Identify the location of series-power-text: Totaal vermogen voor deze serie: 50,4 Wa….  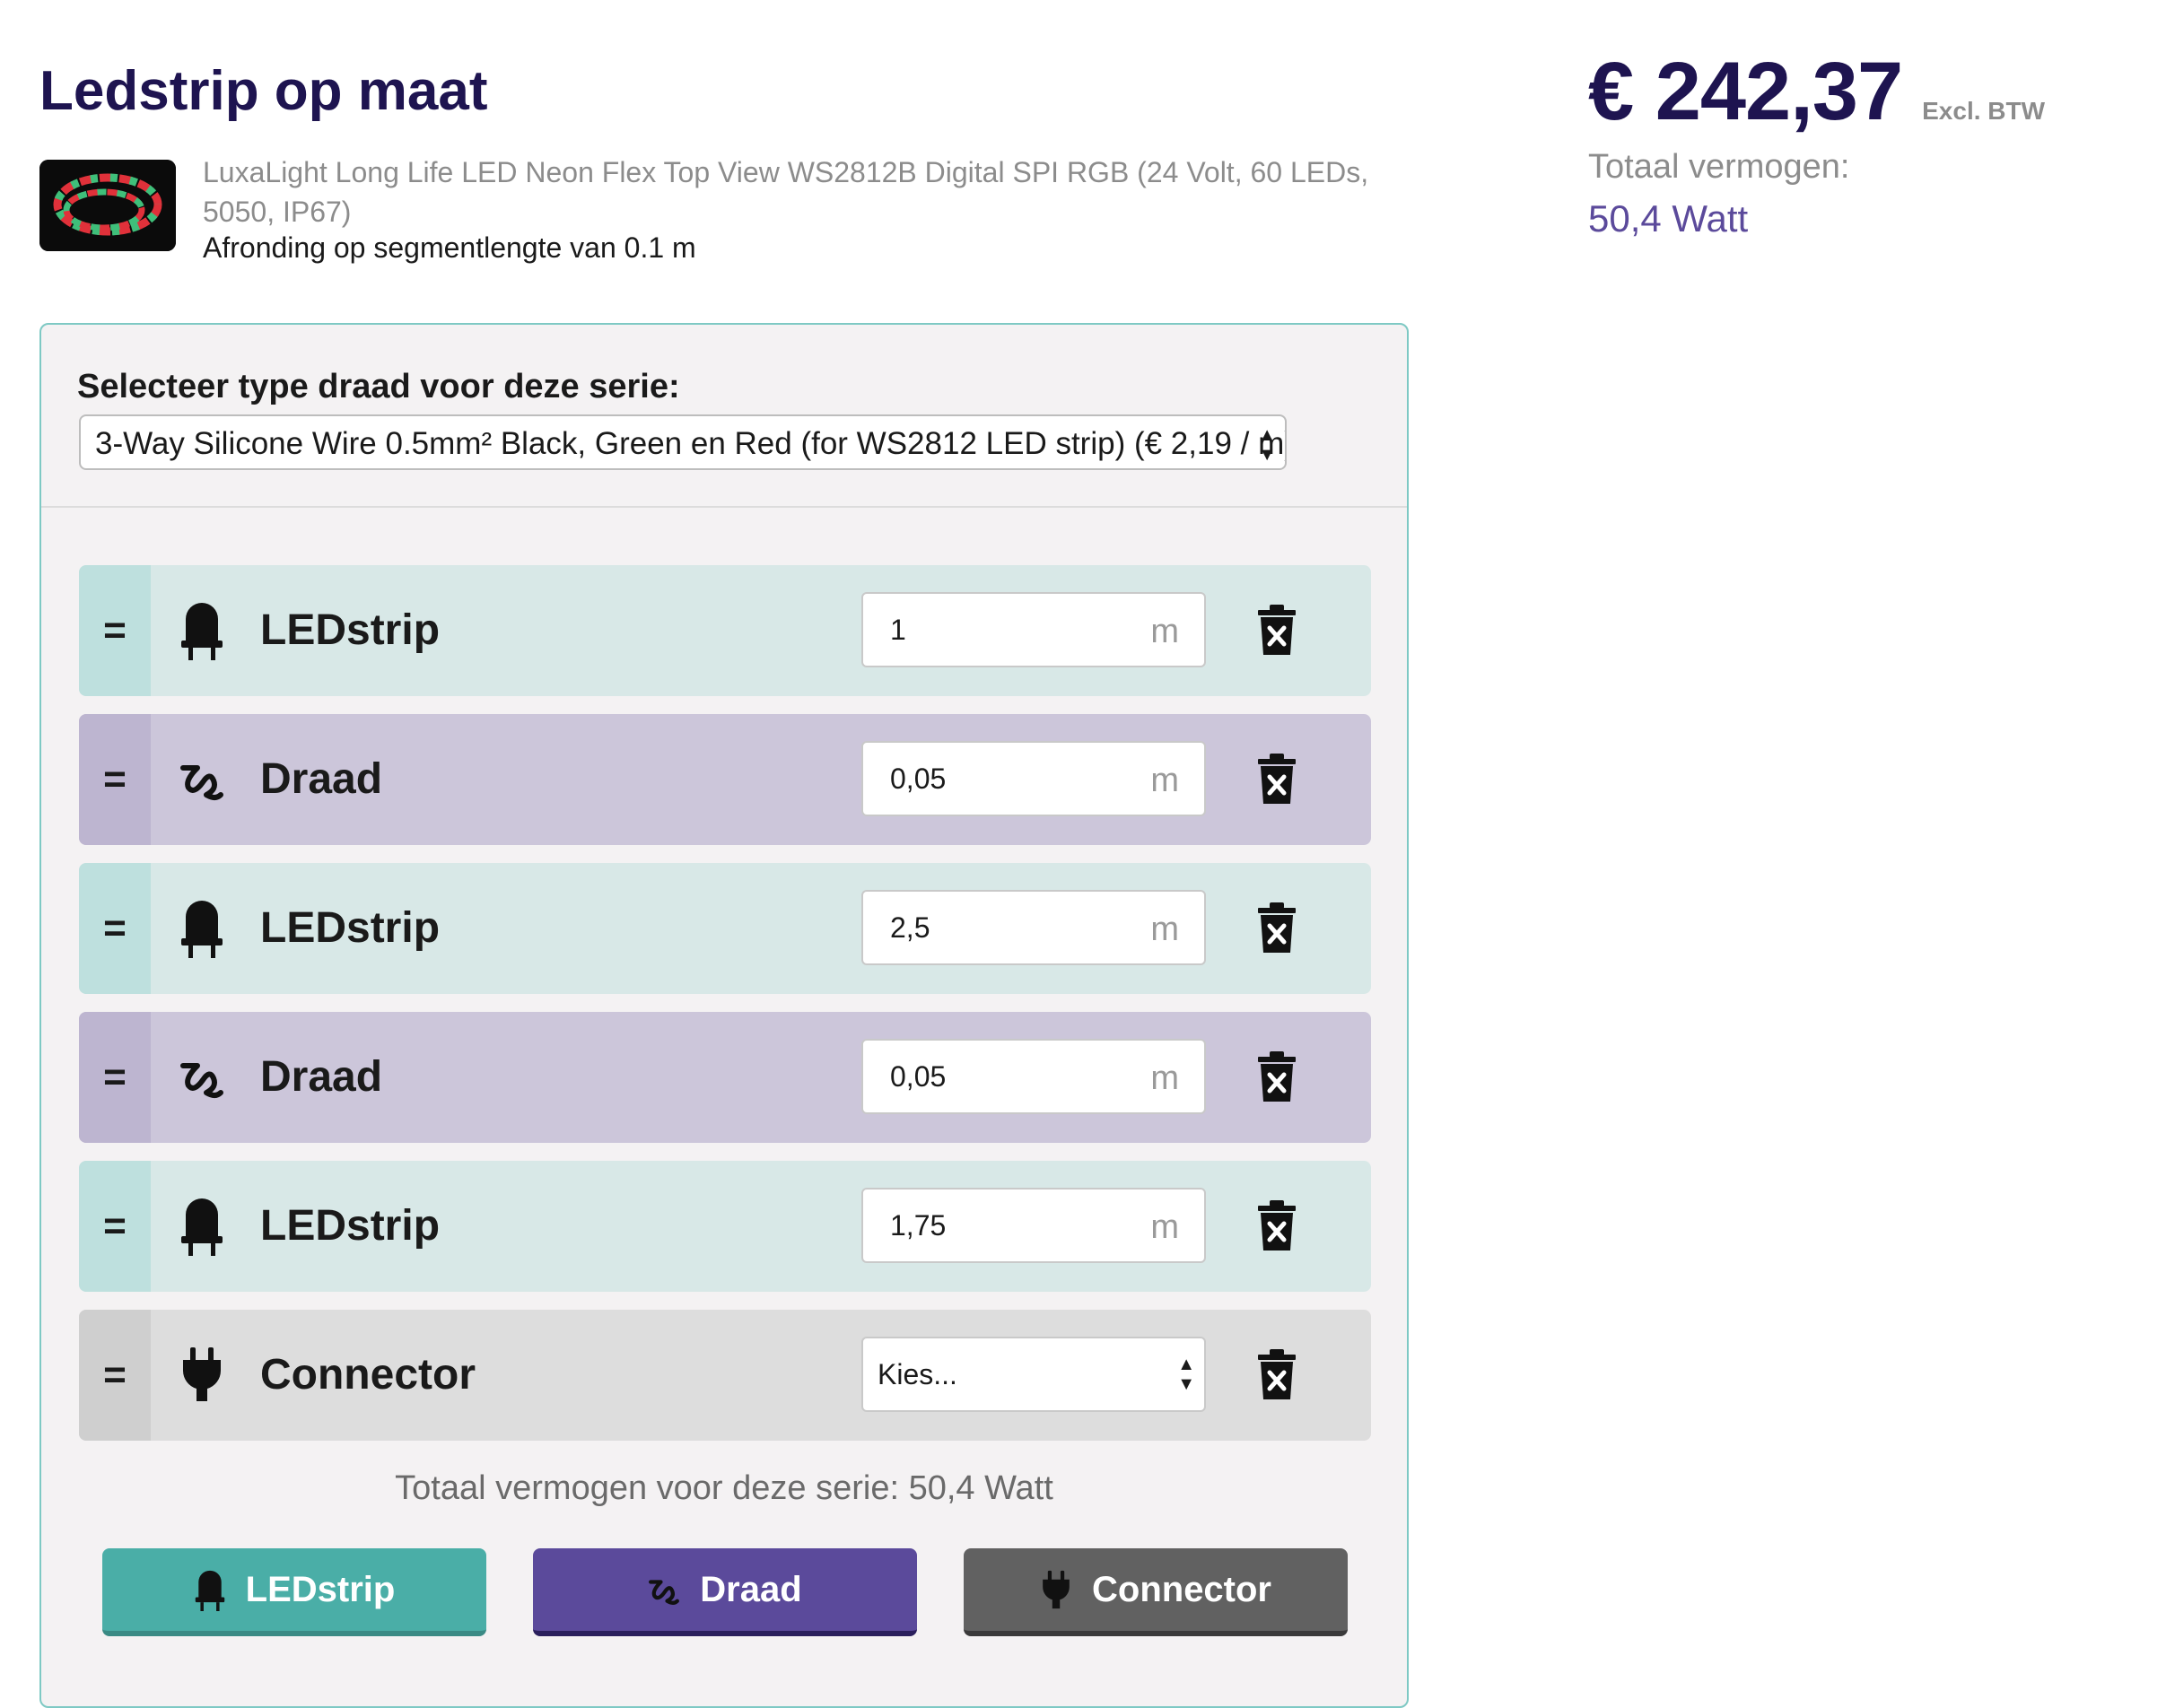
(724, 1488).